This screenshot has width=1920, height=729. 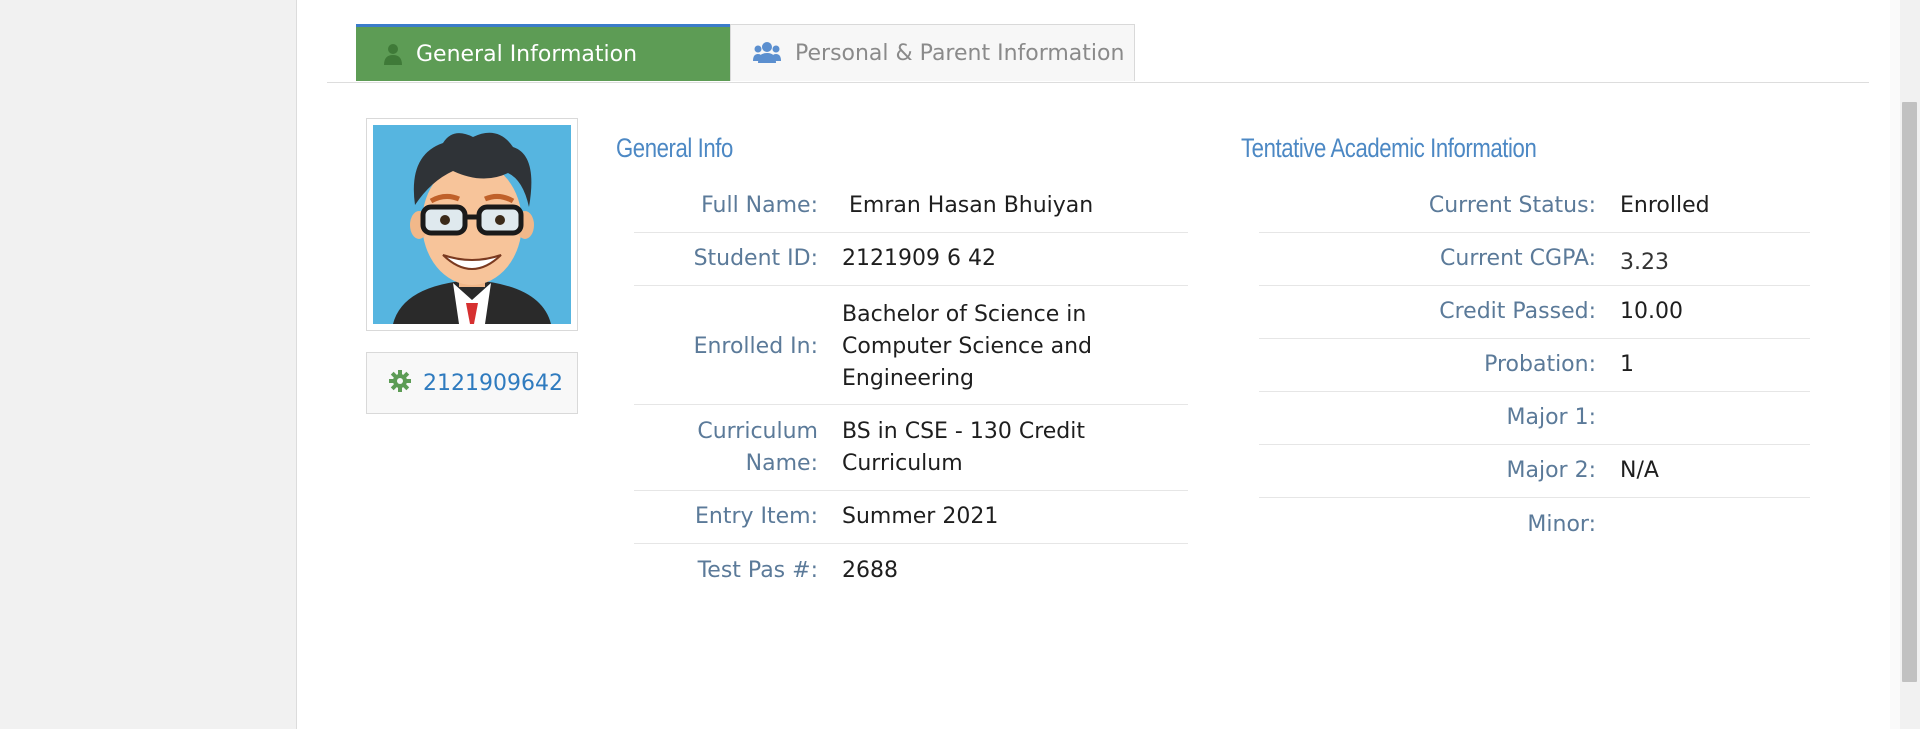 I want to click on table-row: Current CGPA: 3.23, so click(x=1534, y=259).